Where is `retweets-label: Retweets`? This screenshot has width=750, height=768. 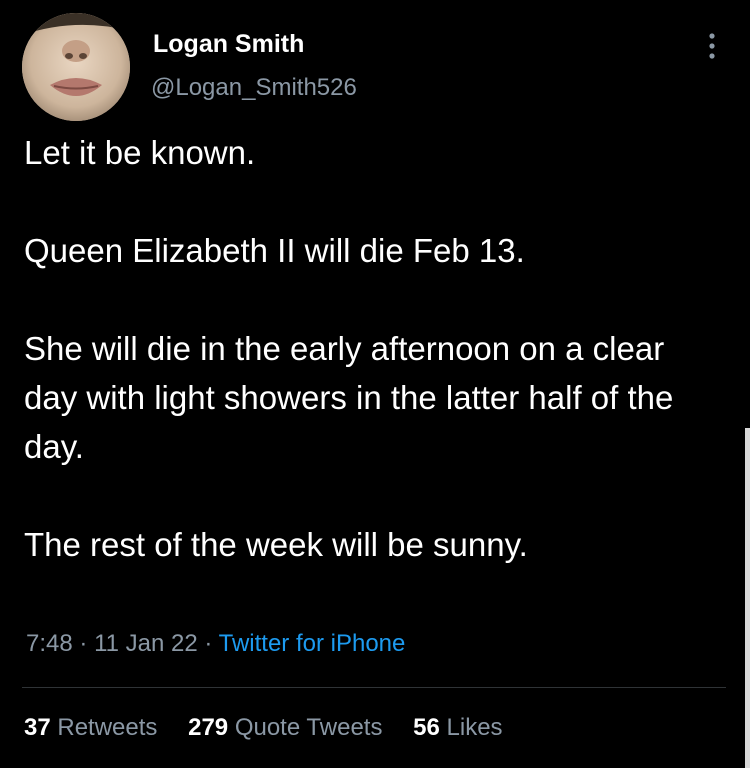 retweets-label: Retweets is located at coordinates (107, 727).